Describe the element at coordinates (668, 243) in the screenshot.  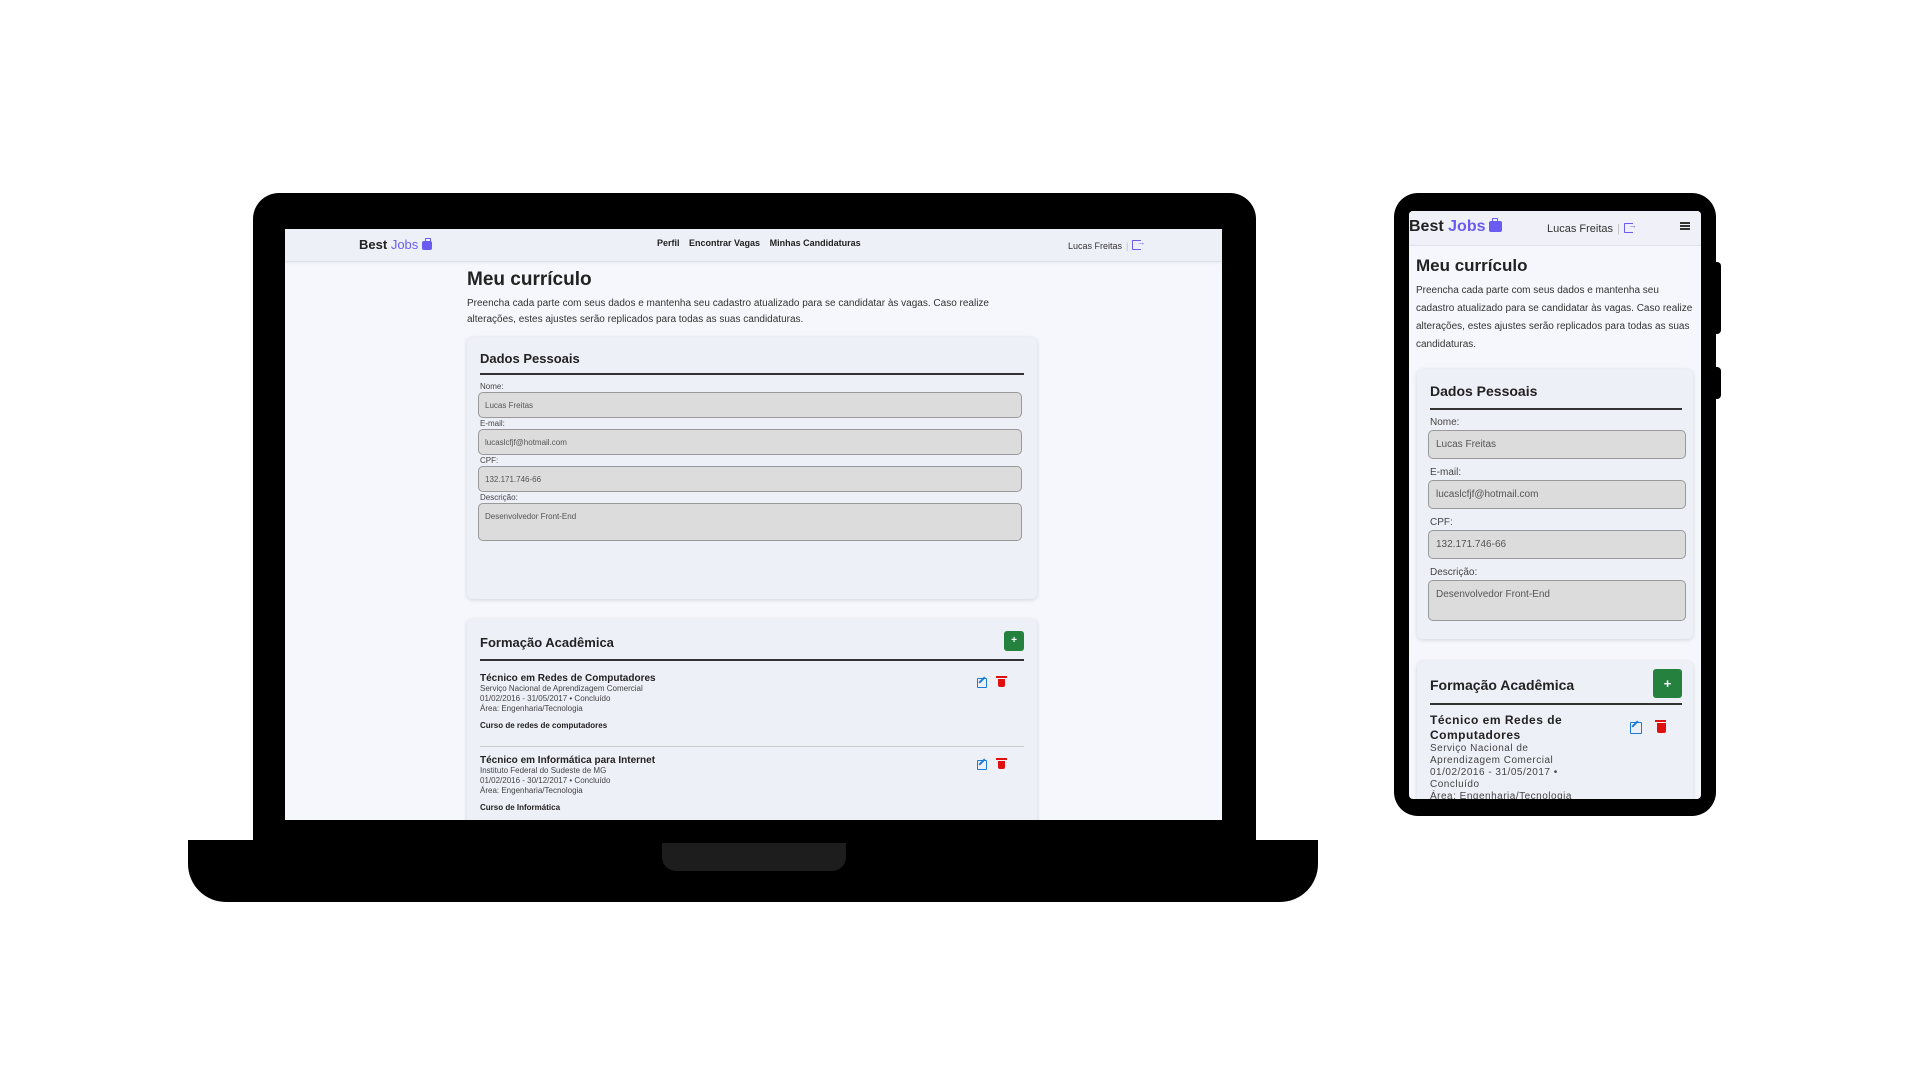
I see `nav-link-perfil: Perfil` at that location.